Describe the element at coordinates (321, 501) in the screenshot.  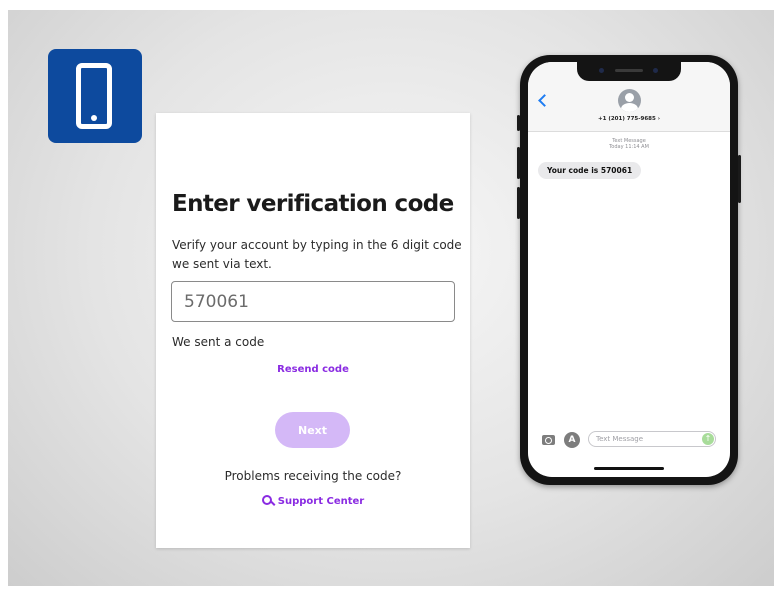
I see `support-center-label: Support Center` at that location.